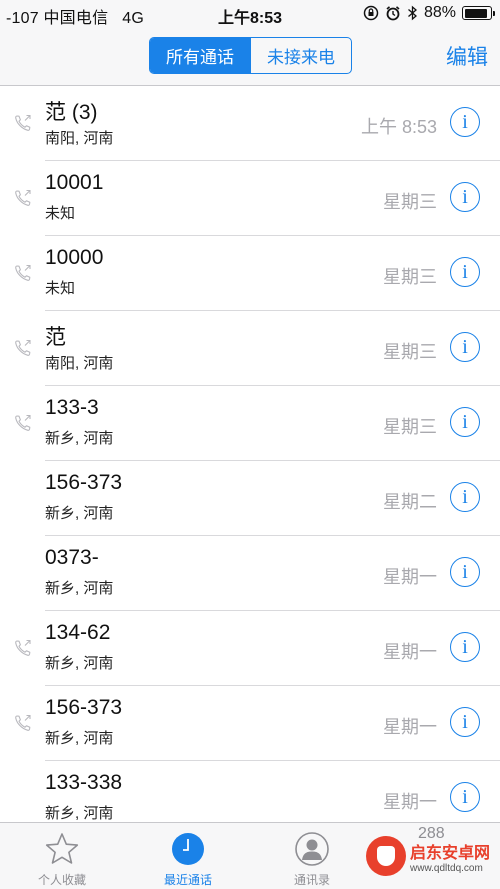  Describe the element at coordinates (250, 648) in the screenshot. I see `call-row: 134-62 新乡, 河南 星期一 i` at that location.